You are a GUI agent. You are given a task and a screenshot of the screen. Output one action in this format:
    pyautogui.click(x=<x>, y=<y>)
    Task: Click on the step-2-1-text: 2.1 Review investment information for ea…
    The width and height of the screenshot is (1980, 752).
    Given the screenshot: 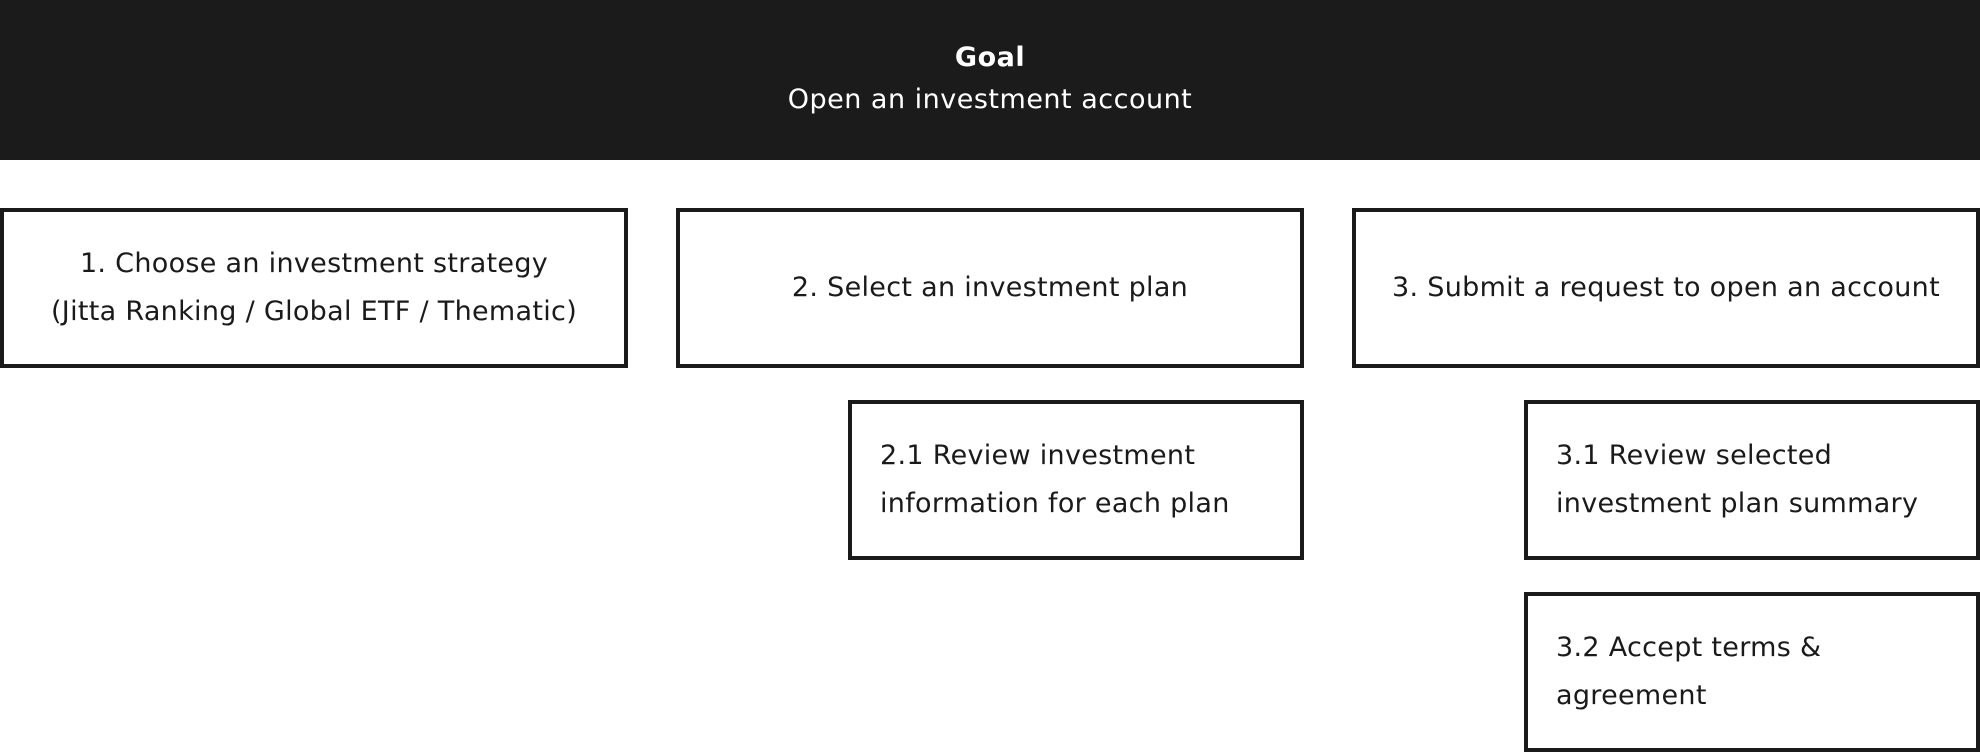 What is the action you would take?
    pyautogui.click(x=1055, y=479)
    